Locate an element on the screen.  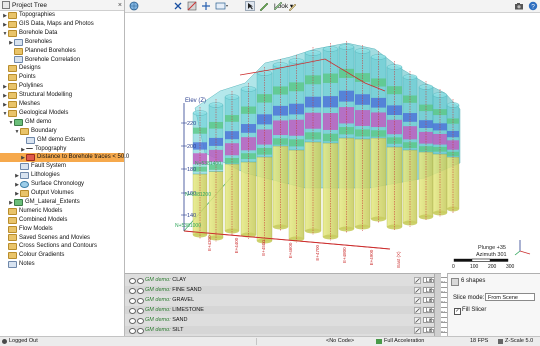
tree-item: Colour Gradients is located at coordinates (62, 255).